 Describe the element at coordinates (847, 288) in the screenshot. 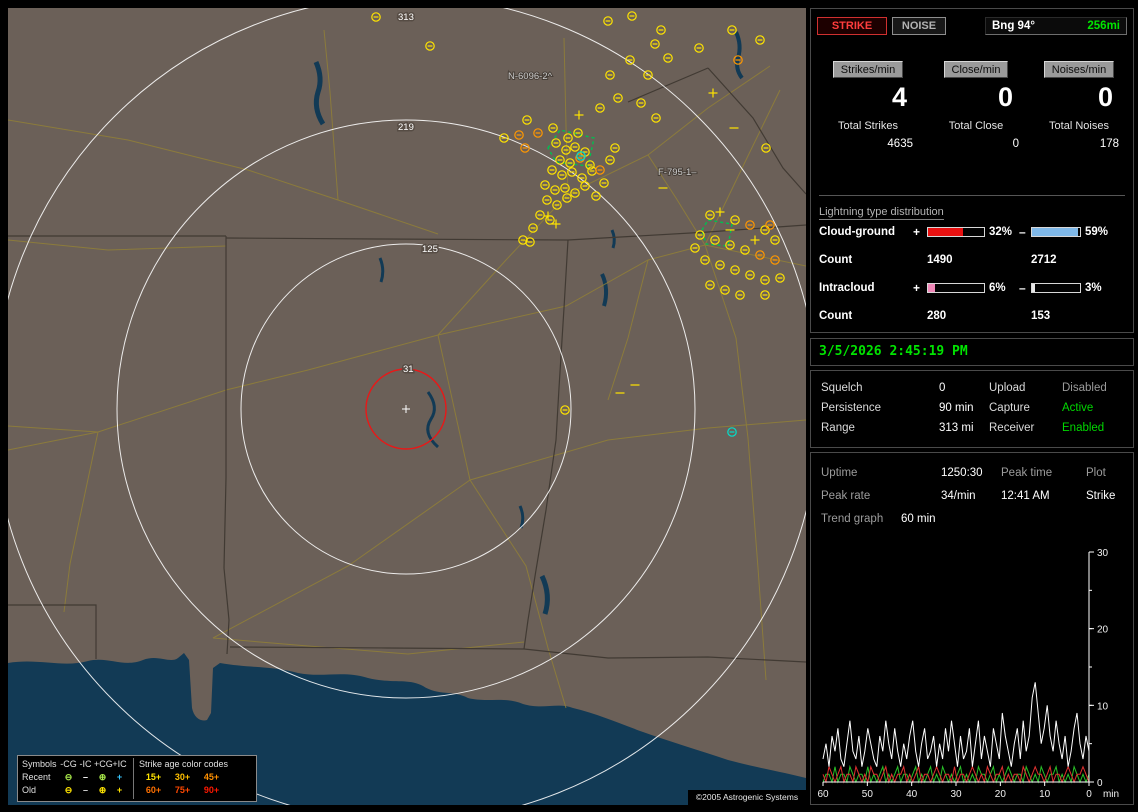

I see `intracloud-label: Intracloud` at that location.